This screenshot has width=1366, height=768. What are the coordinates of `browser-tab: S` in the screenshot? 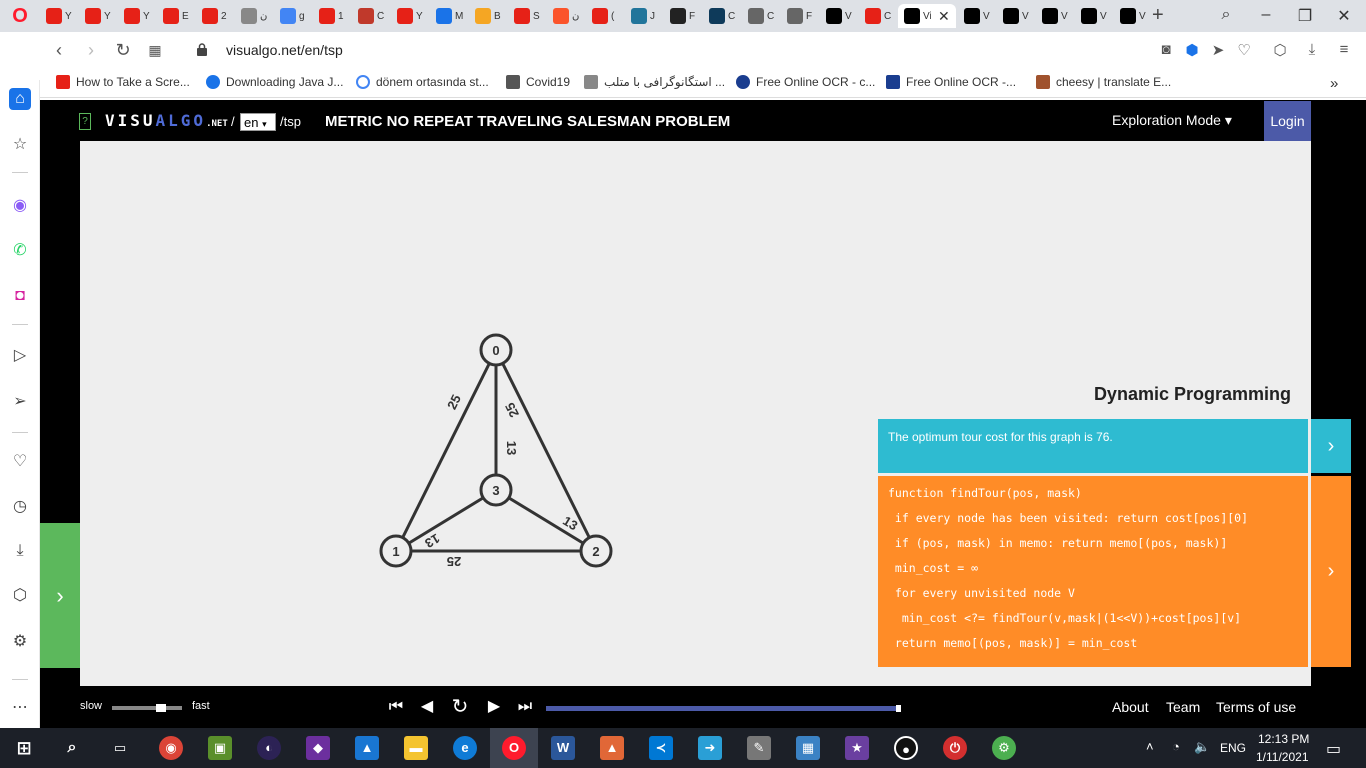 It's located at (527, 16).